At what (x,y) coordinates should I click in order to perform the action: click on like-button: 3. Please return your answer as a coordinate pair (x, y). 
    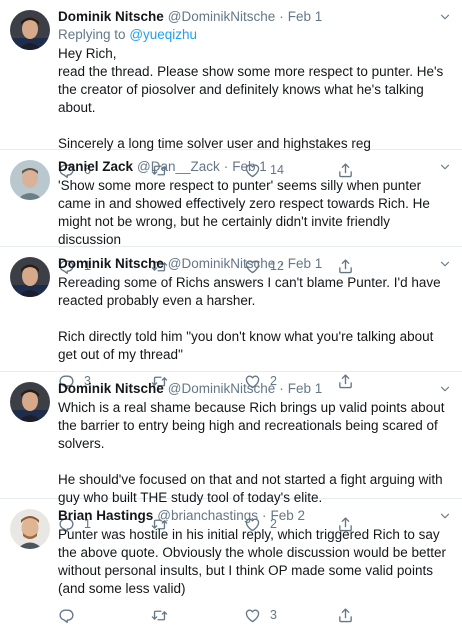
    Looking at the image, I should click on (290, 615).